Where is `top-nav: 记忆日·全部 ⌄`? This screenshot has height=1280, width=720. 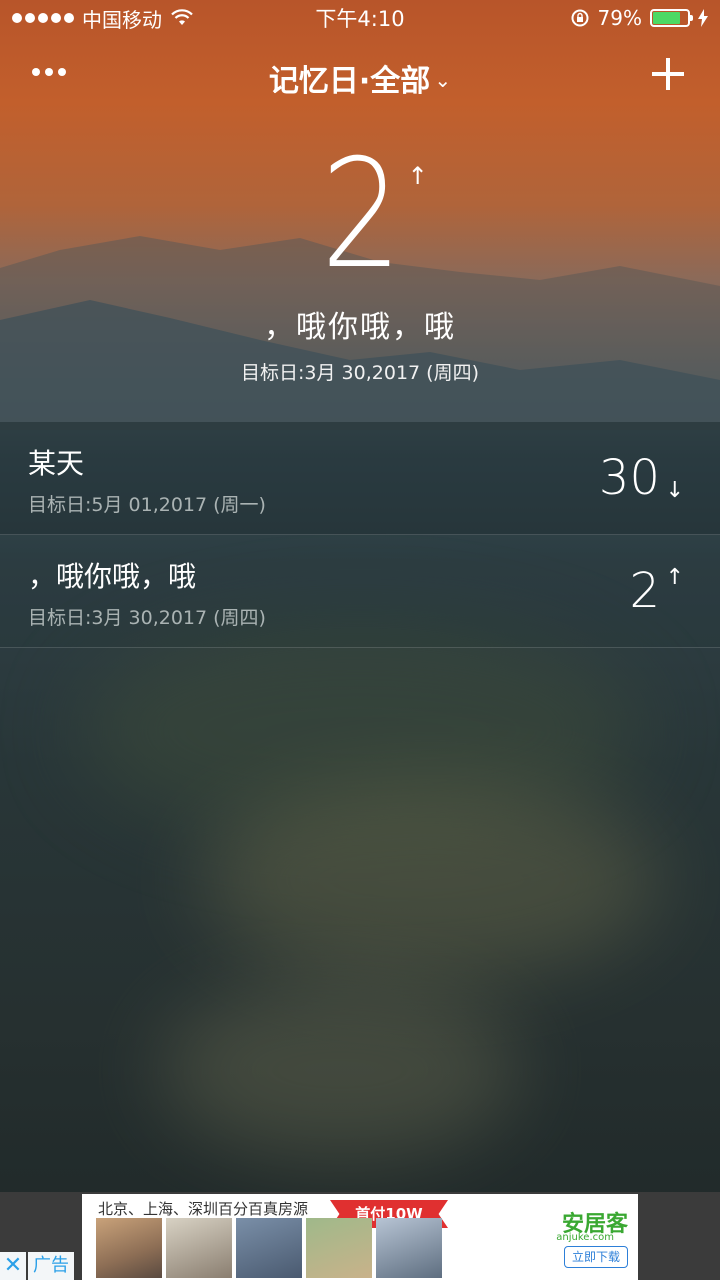
top-nav: 记忆日·全部 ⌄ is located at coordinates (360, 76).